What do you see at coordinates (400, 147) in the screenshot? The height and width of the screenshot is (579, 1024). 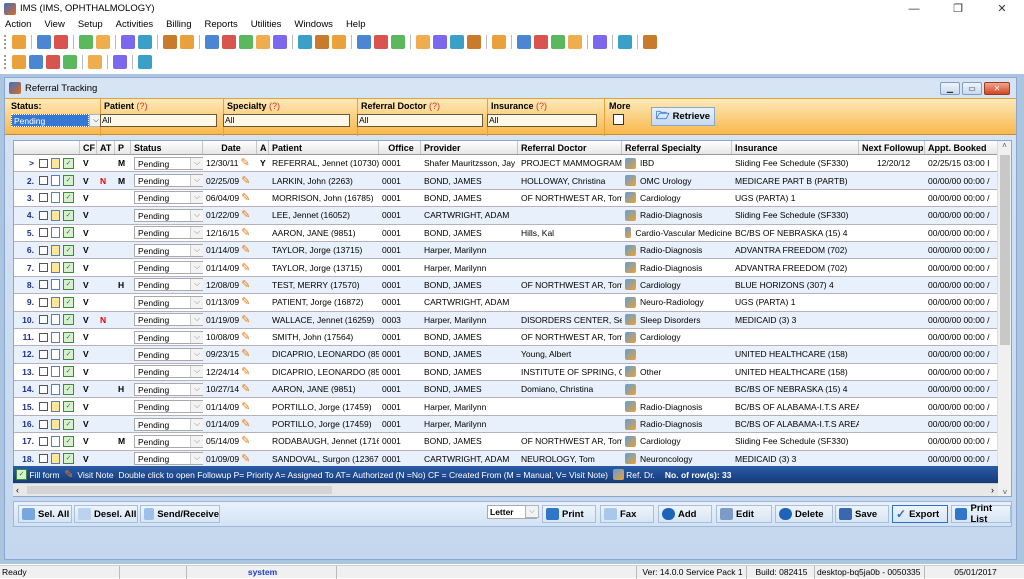 I see `column-header-office: Office` at bounding box center [400, 147].